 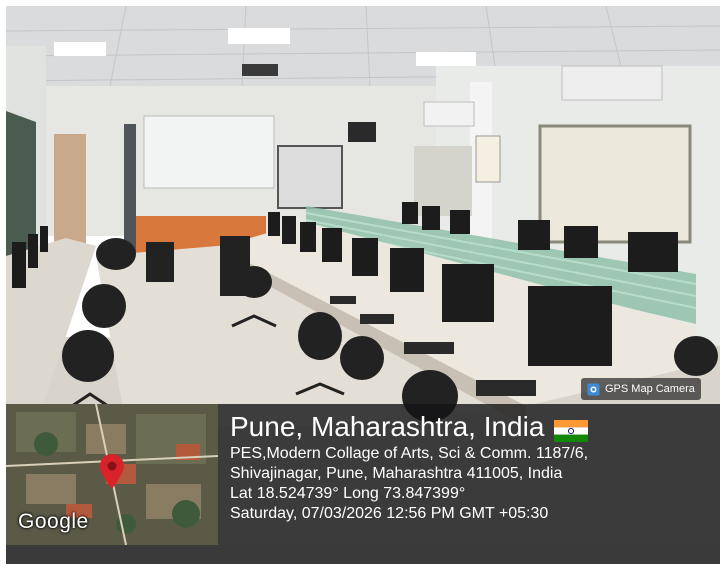 What do you see at coordinates (348, 493) in the screenshot?
I see `coordinates: Lat 18.524739° Long 73.847399°` at bounding box center [348, 493].